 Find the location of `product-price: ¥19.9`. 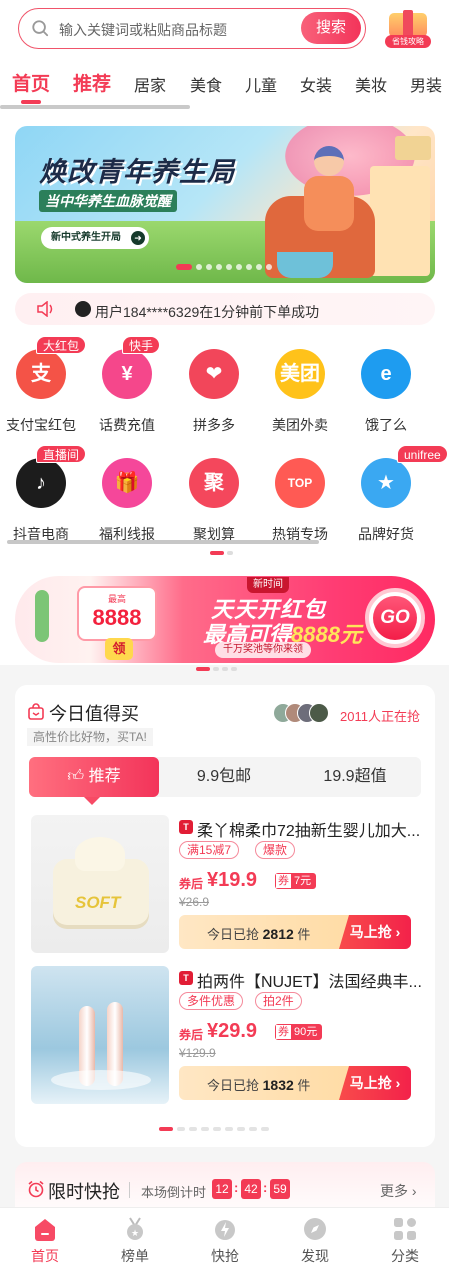

product-price: ¥19.9 is located at coordinates (232, 880).